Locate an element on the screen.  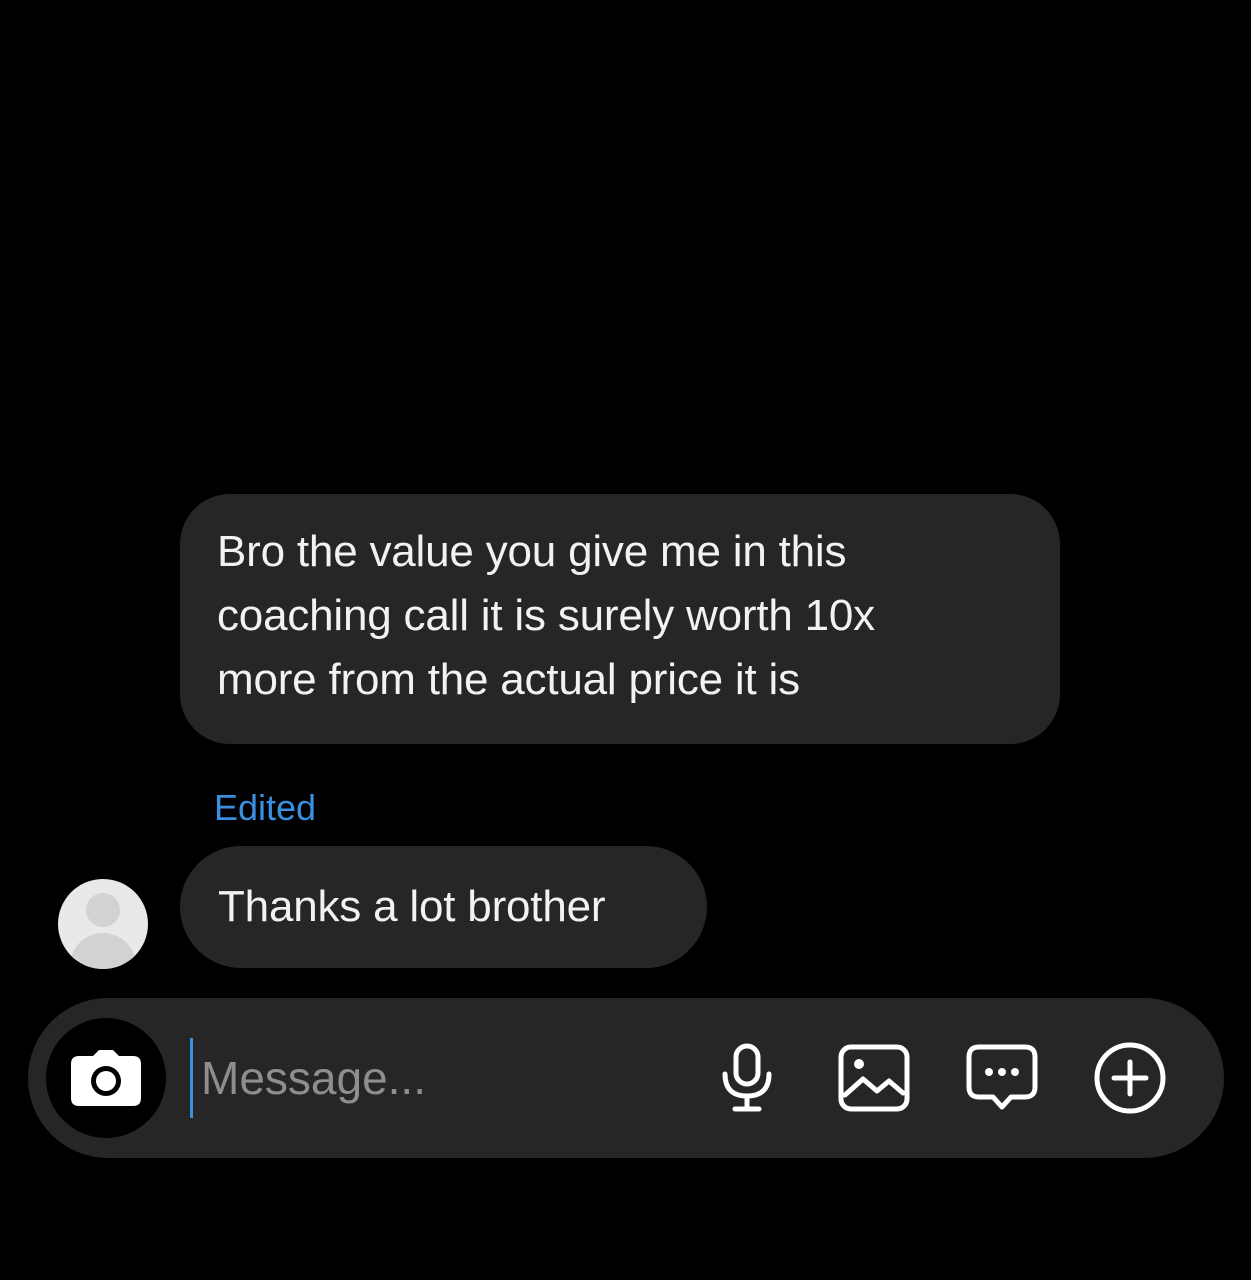
microphone-icon is located at coordinates (747, 1078).